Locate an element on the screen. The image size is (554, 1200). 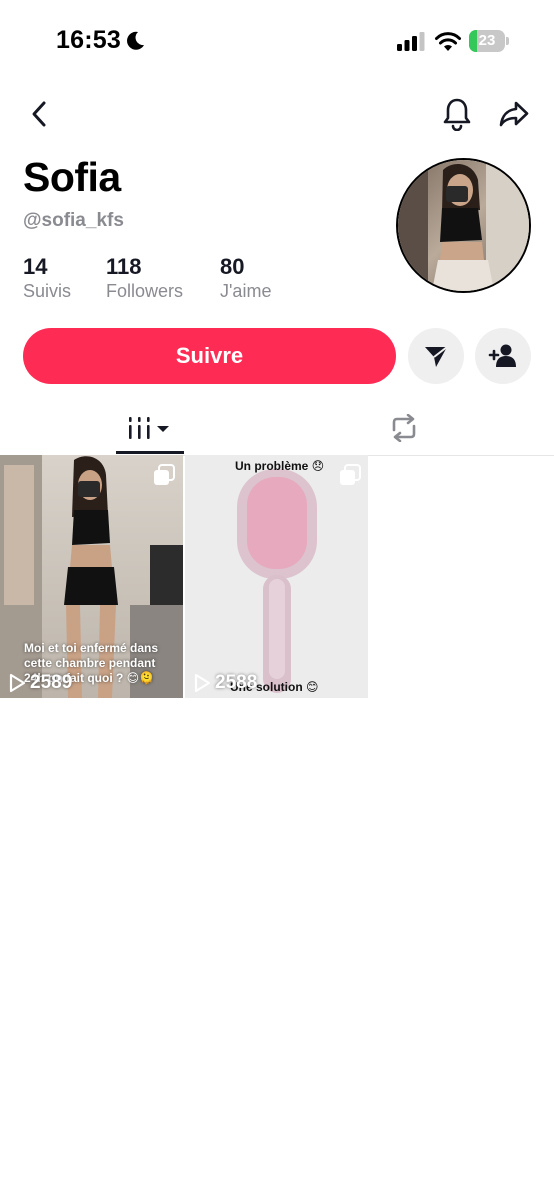
follow-button: Suivre is located at coordinates (209, 356).